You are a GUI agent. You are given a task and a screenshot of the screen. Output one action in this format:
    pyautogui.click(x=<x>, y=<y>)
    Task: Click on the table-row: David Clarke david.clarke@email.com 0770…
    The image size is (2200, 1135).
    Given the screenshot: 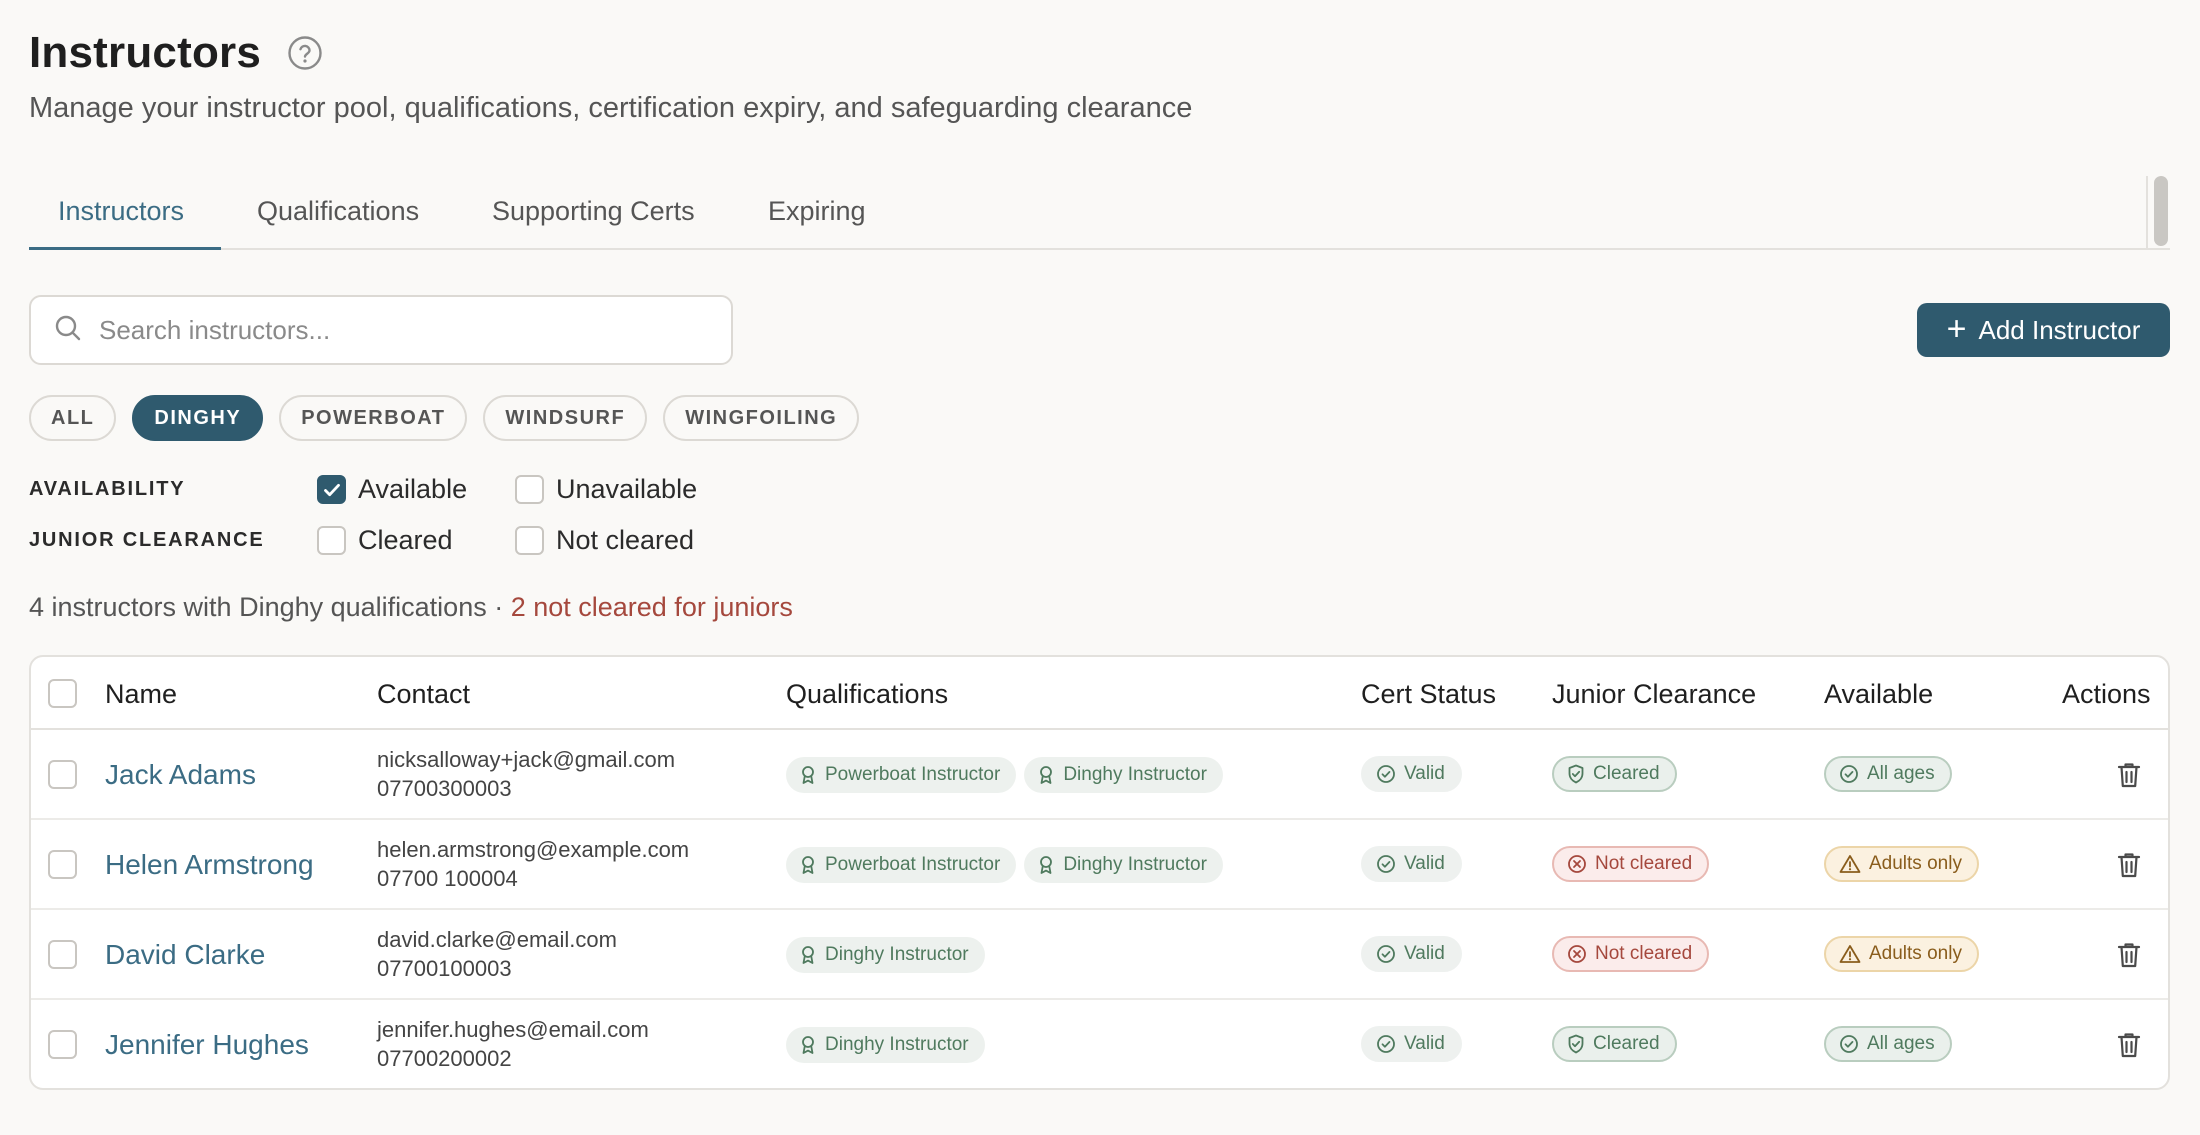 What is the action you would take?
    pyautogui.click(x=1099, y=955)
    